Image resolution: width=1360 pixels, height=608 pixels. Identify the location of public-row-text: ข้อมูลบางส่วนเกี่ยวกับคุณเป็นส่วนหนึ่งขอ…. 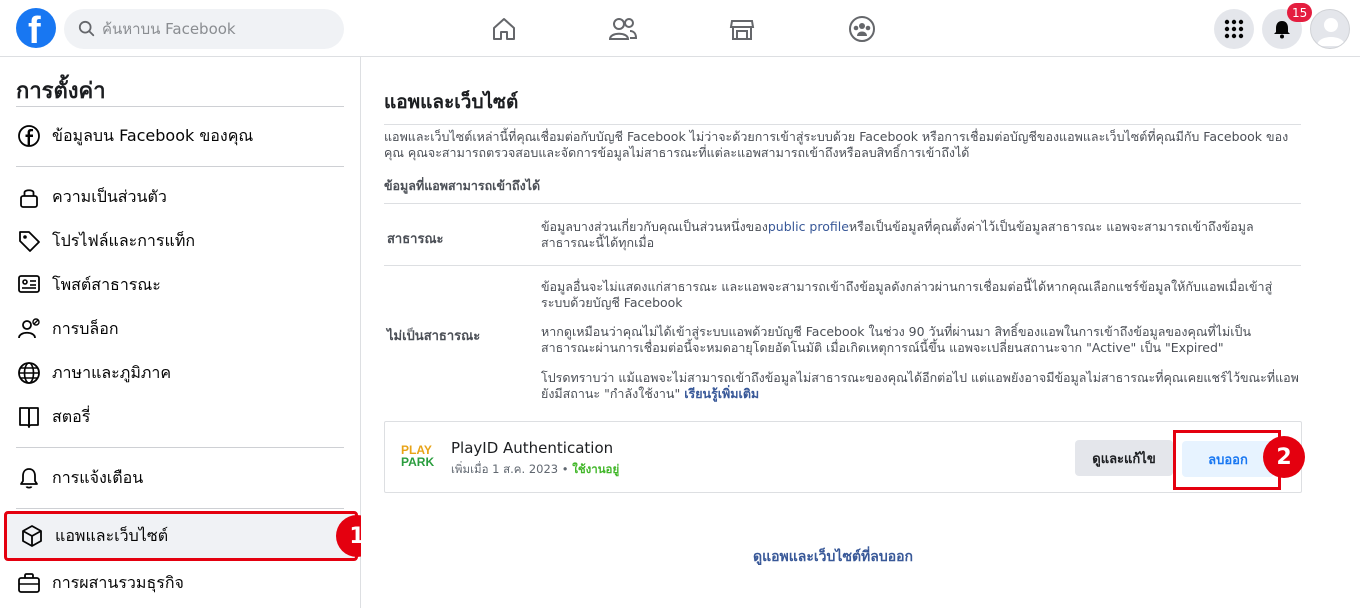
(921, 235).